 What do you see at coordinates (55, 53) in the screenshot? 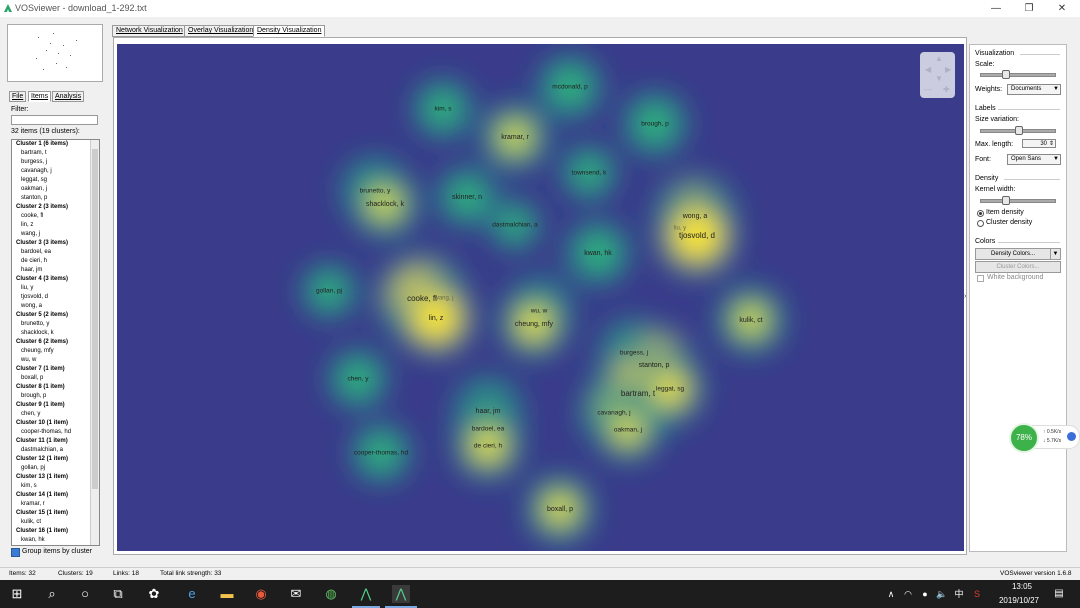
I see `overview-map` at bounding box center [55, 53].